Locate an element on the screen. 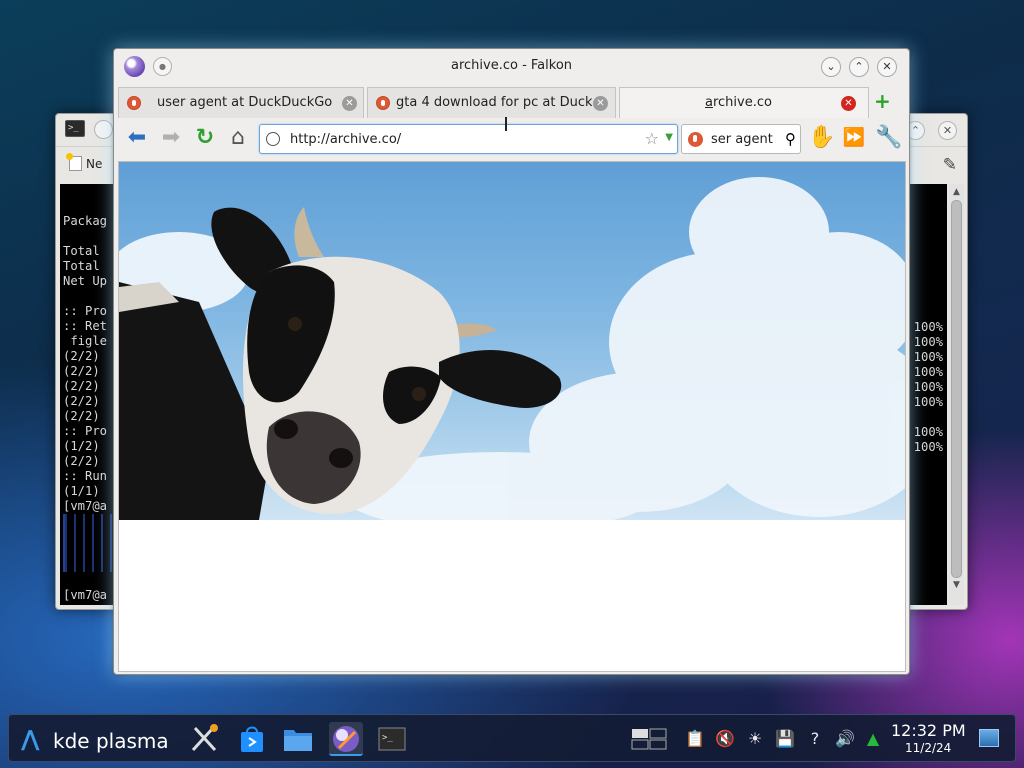 Image resolution: width=1024 pixels, height=768 pixels. home-icon: ⌂ is located at coordinates (238, 138).